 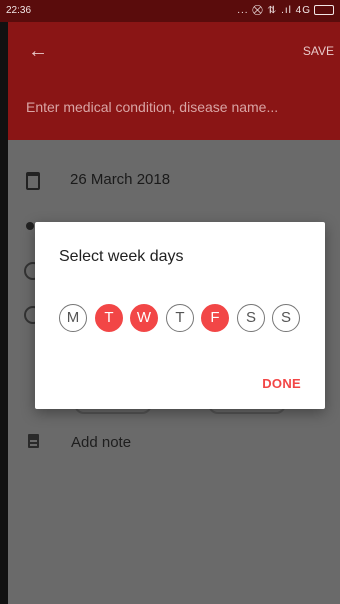 What do you see at coordinates (33, 181) in the screenshot?
I see `calendar-icon` at bounding box center [33, 181].